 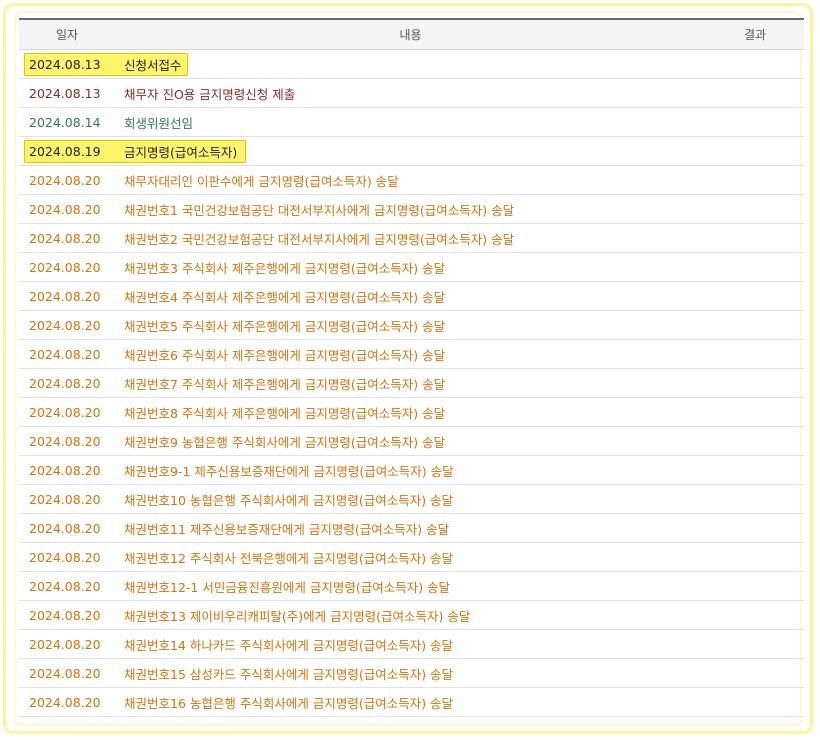 I want to click on row-content: 회생위원선임, so click(x=410, y=122).